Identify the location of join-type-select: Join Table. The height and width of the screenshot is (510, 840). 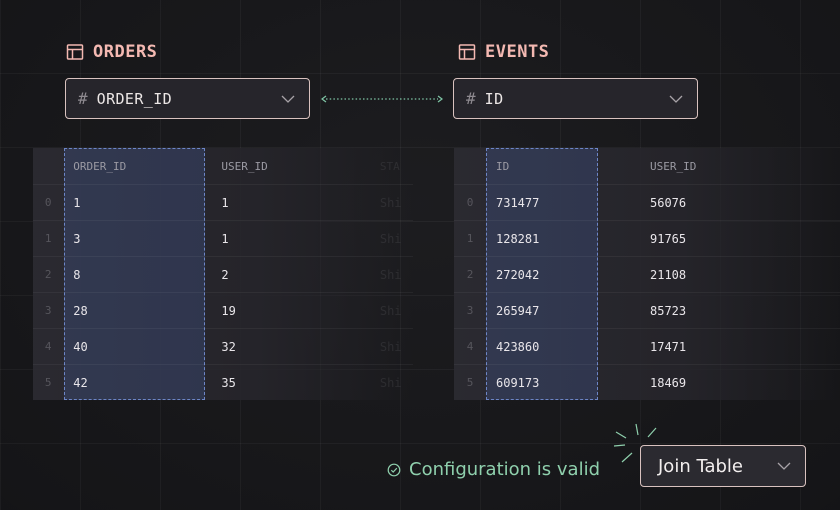
(723, 466).